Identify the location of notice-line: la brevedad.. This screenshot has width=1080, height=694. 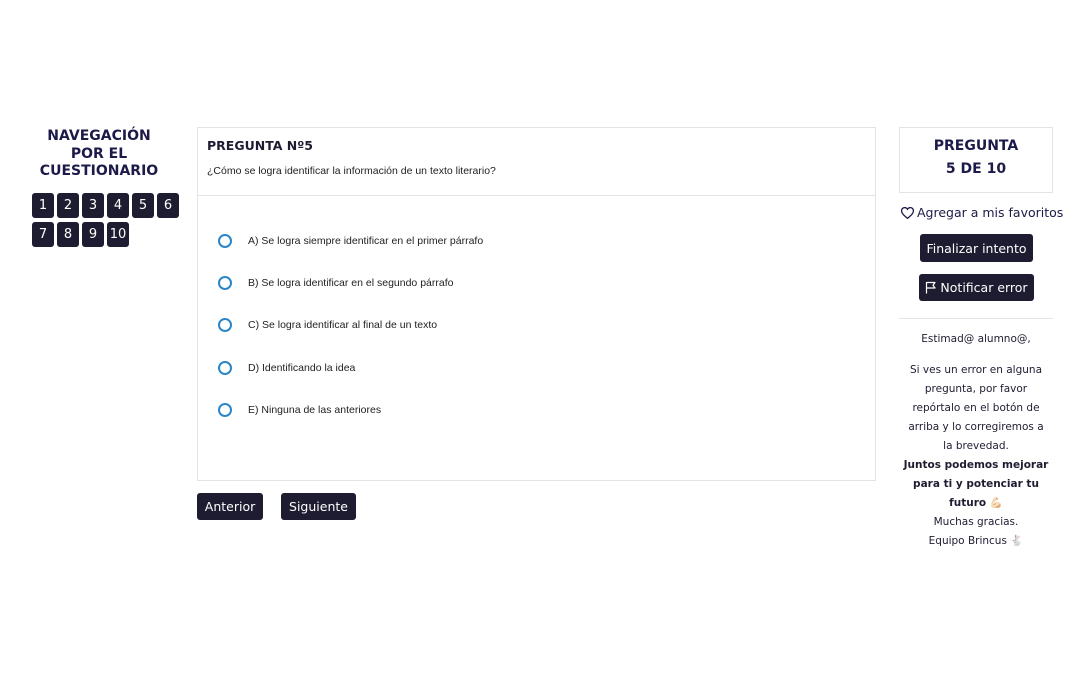
(976, 446).